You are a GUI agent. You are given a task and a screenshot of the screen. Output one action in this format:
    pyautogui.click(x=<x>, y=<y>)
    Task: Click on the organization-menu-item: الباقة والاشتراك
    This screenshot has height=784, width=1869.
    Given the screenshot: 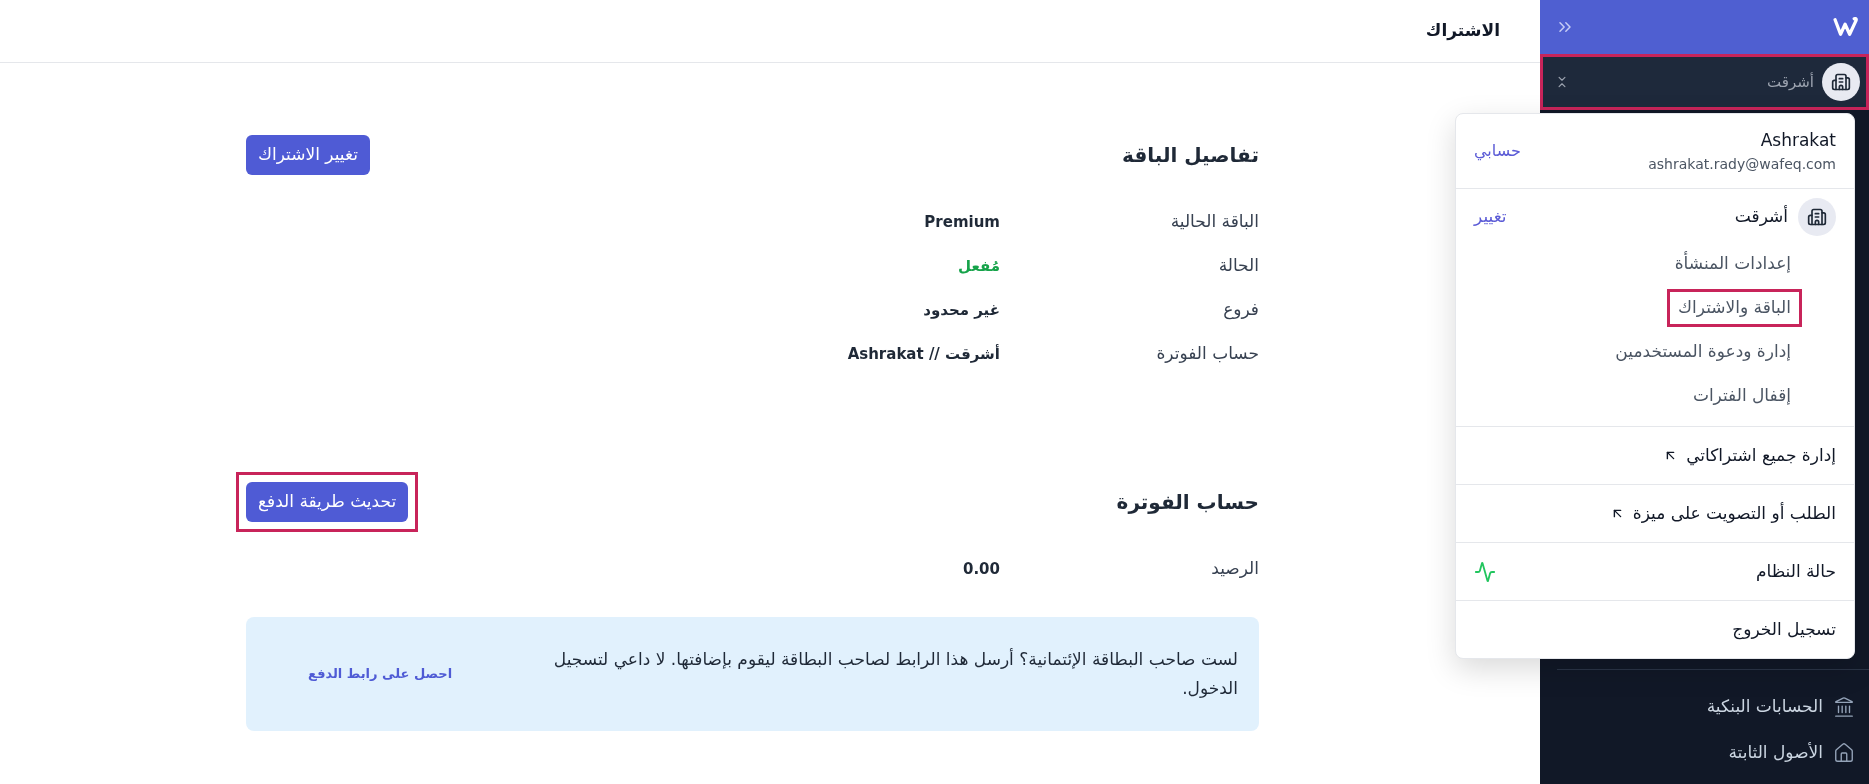 What is the action you would take?
    pyautogui.click(x=1734, y=308)
    